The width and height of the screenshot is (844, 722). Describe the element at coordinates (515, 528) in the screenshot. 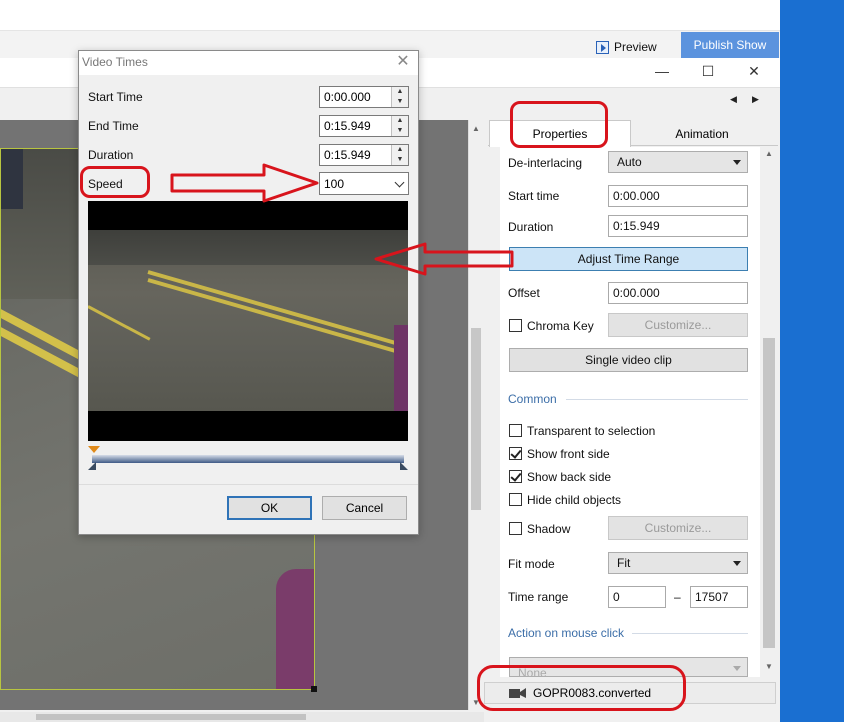

I see `shadow-checkbox` at that location.